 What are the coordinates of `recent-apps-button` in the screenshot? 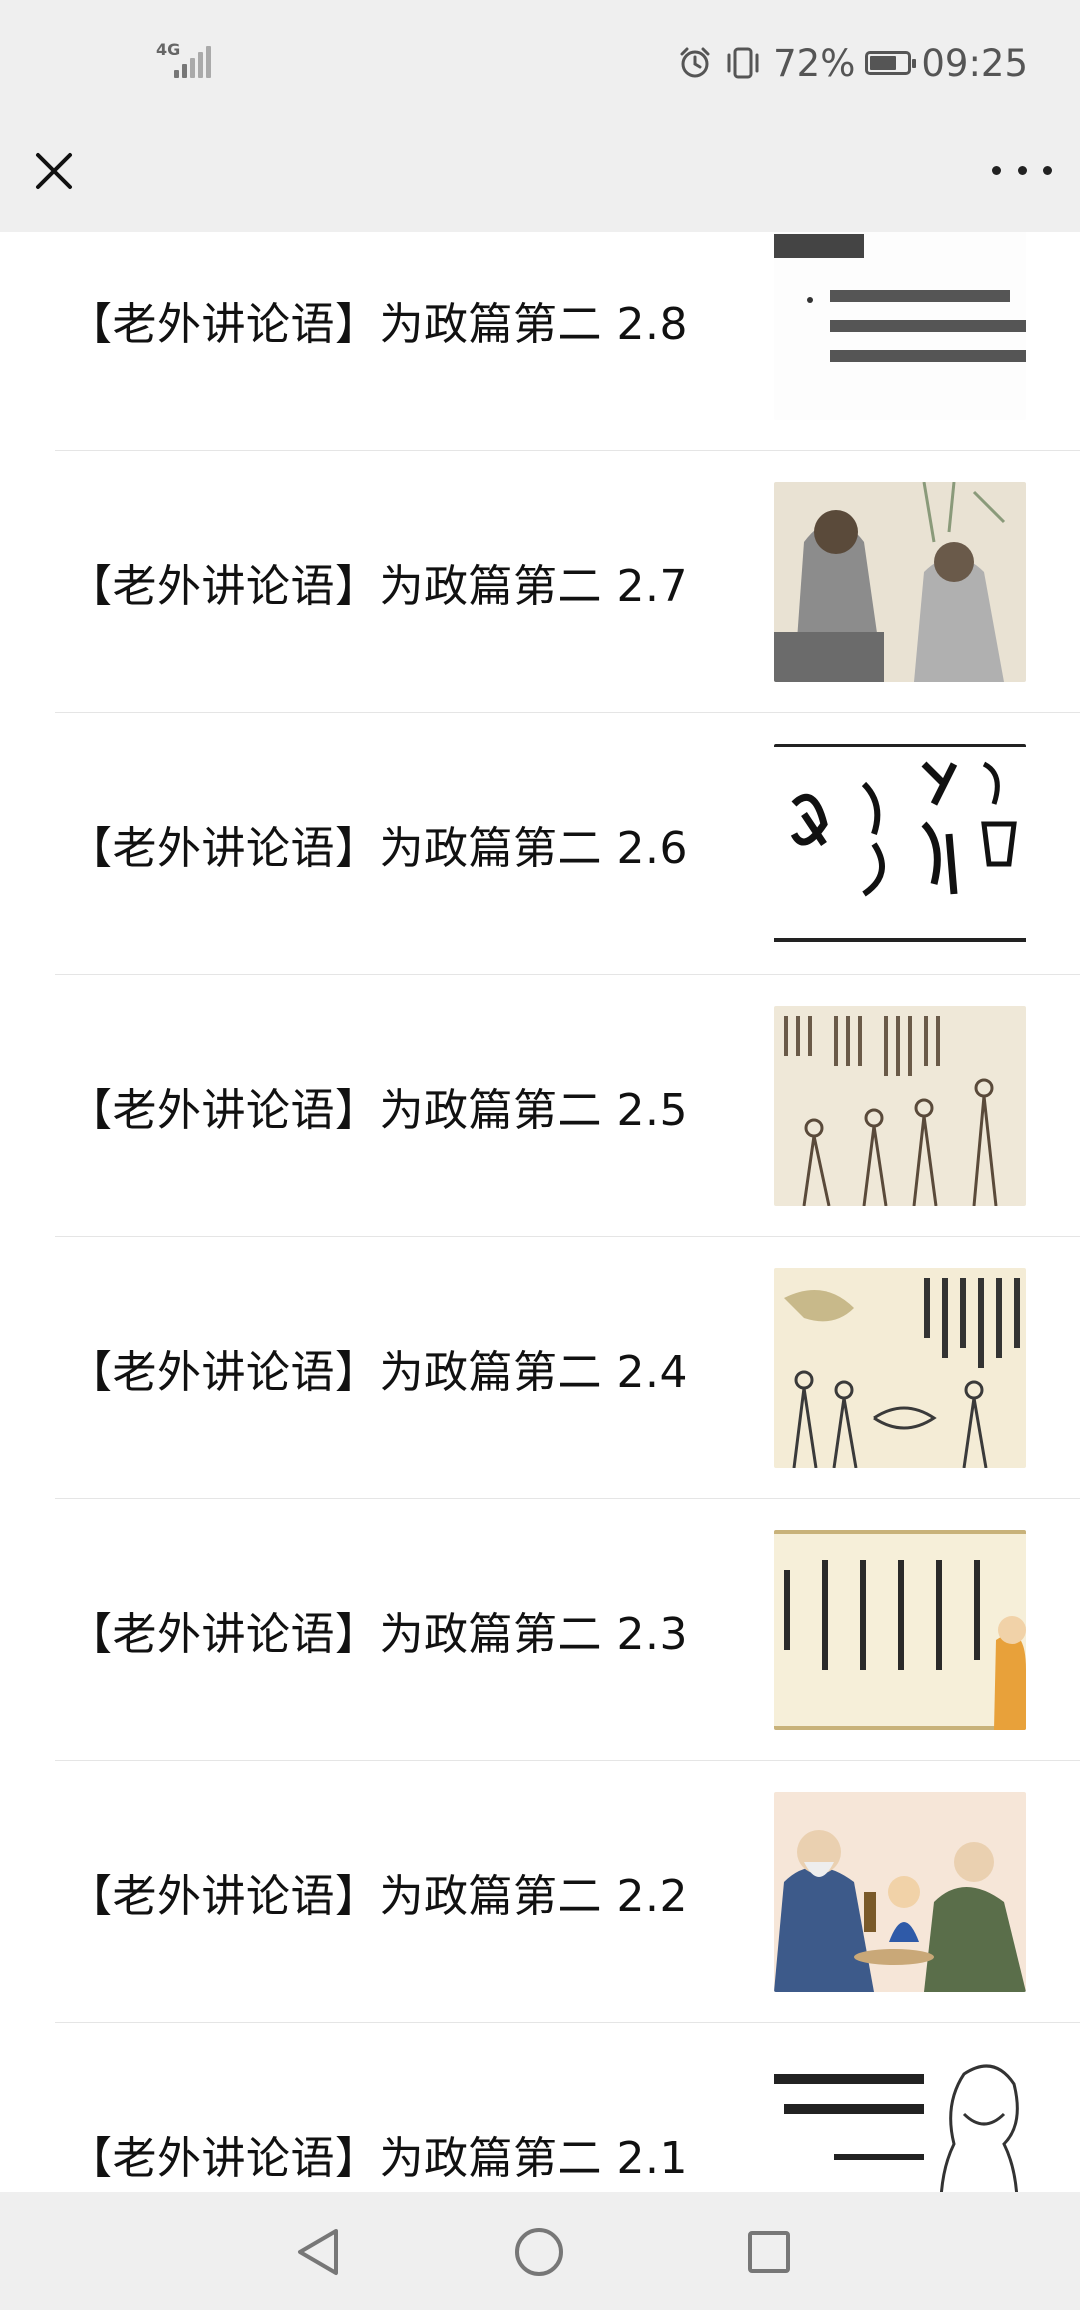 It's located at (769, 2252).